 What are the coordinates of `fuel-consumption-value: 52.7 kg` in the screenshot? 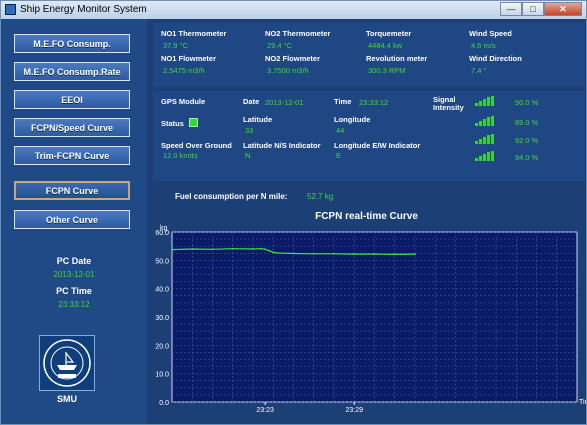 It's located at (320, 196).